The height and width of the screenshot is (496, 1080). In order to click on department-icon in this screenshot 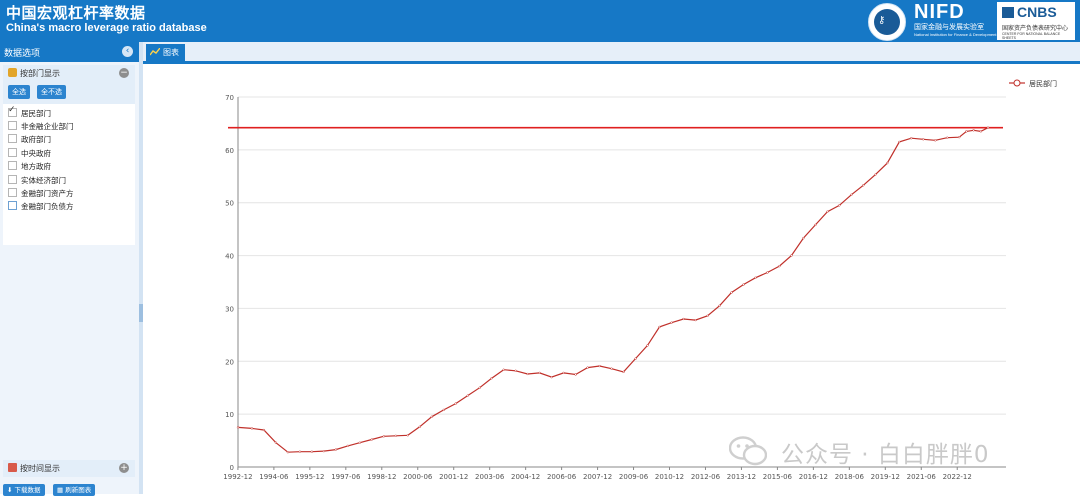, I will do `click(12, 72)`.